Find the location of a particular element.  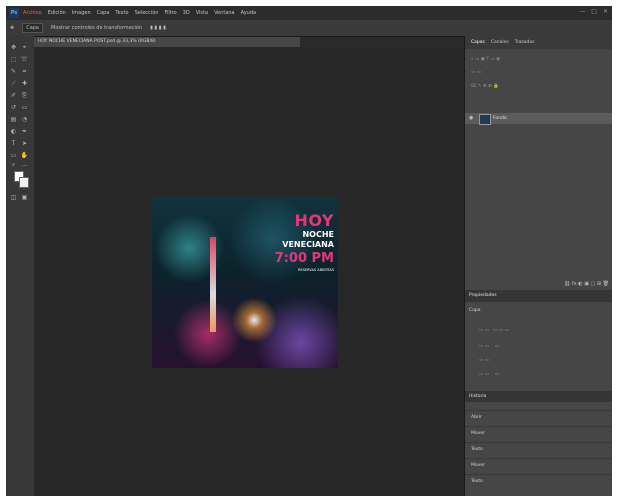

path-select-tool-icon: ➤ is located at coordinates (24, 144).